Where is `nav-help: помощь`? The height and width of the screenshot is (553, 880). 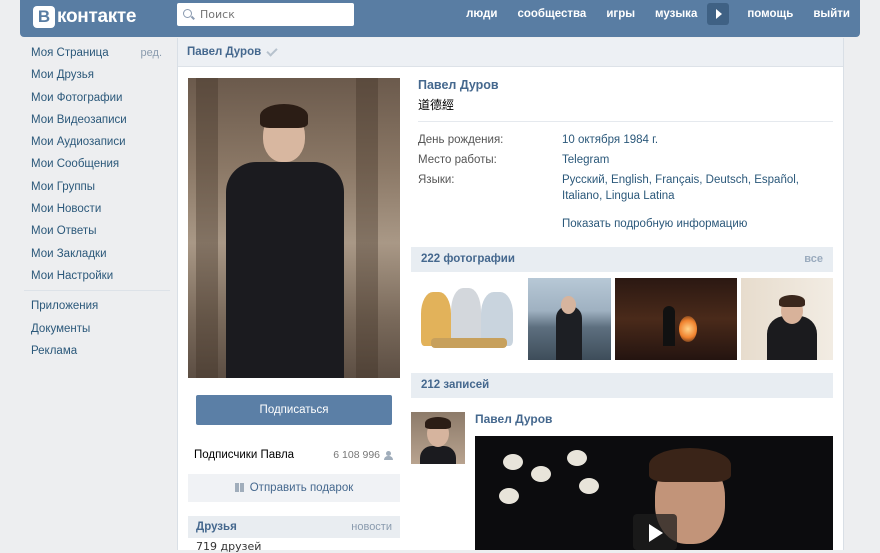
nav-help: помощь is located at coordinates (770, 14).